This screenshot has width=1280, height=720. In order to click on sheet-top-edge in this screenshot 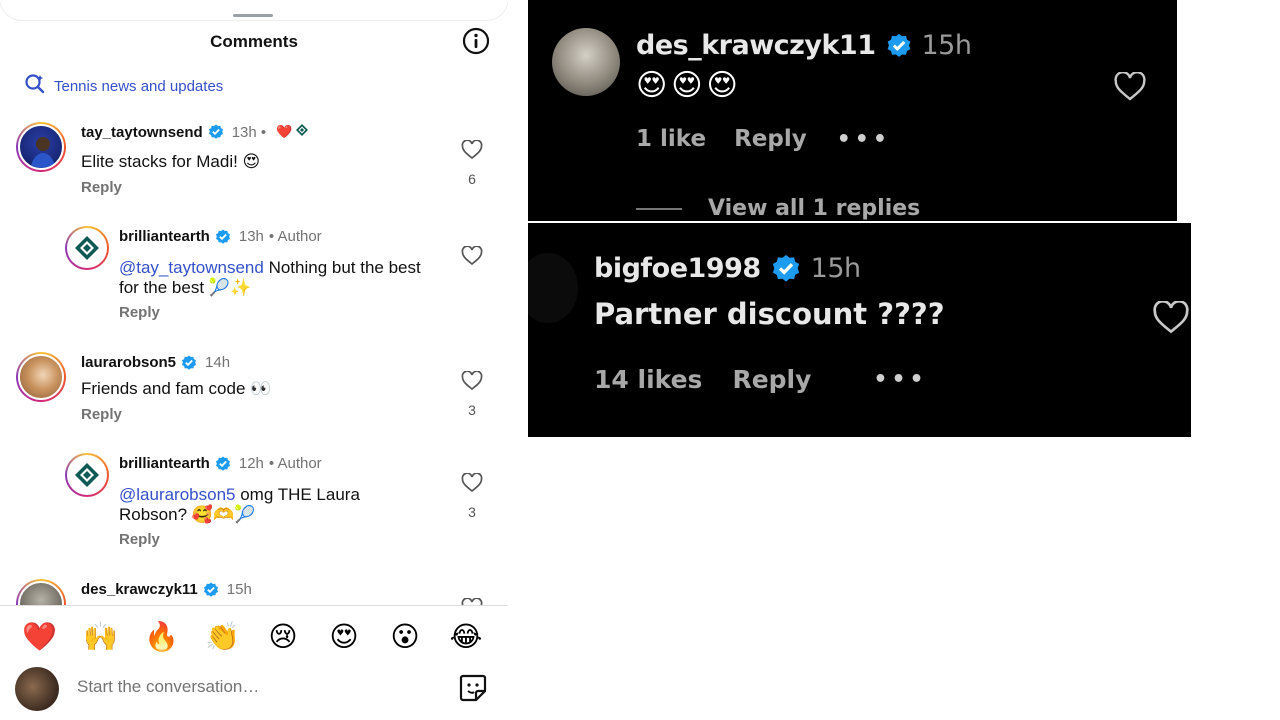, I will do `click(254, 10)`.